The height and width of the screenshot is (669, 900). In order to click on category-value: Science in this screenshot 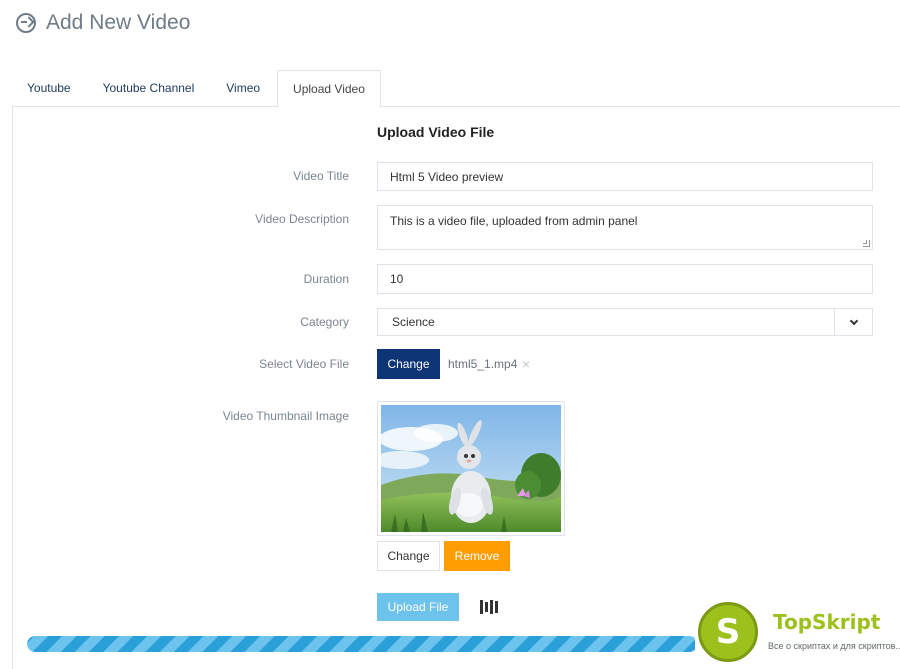, I will do `click(413, 322)`.